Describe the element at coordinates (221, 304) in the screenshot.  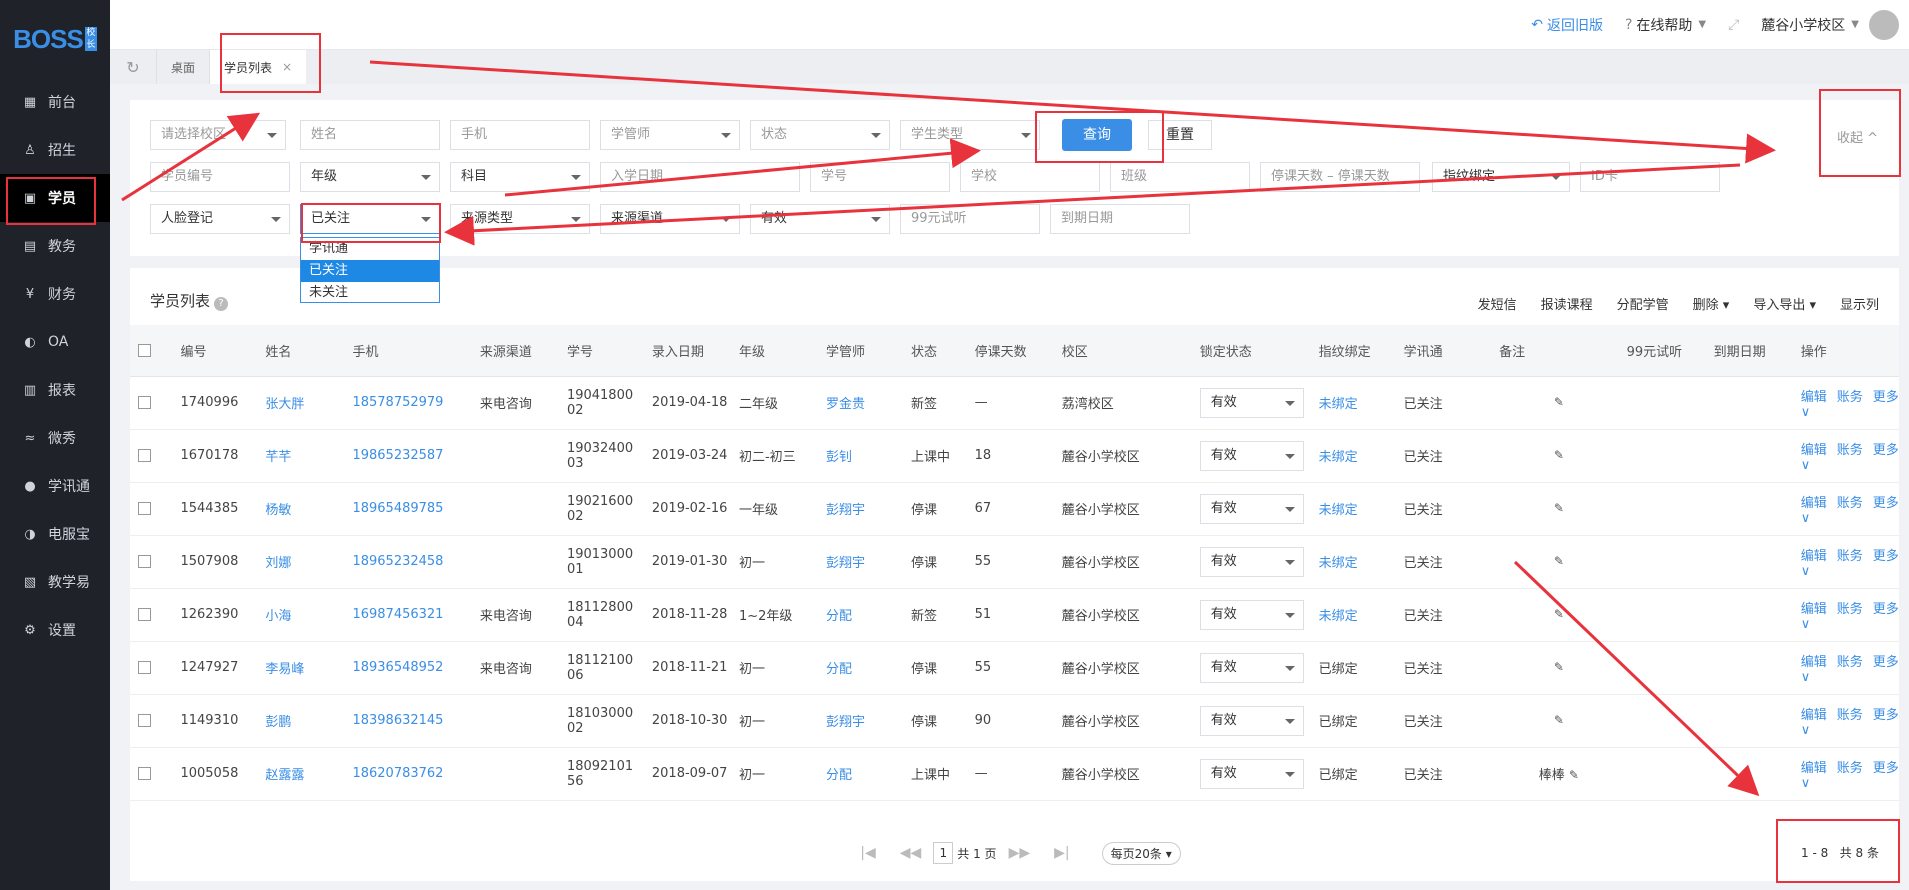
I see `help-icon: ?` at that location.